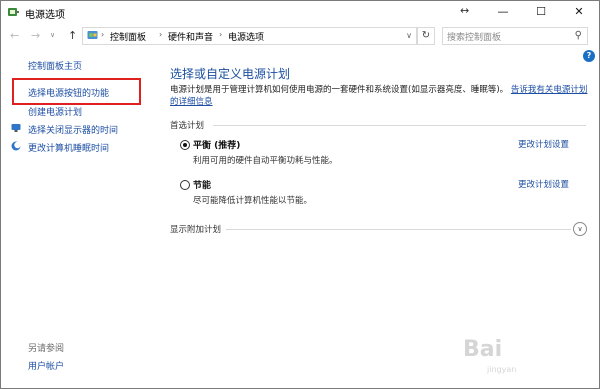 Image resolution: width=600 pixels, height=389 pixels. I want to click on moon-icon, so click(16, 146).